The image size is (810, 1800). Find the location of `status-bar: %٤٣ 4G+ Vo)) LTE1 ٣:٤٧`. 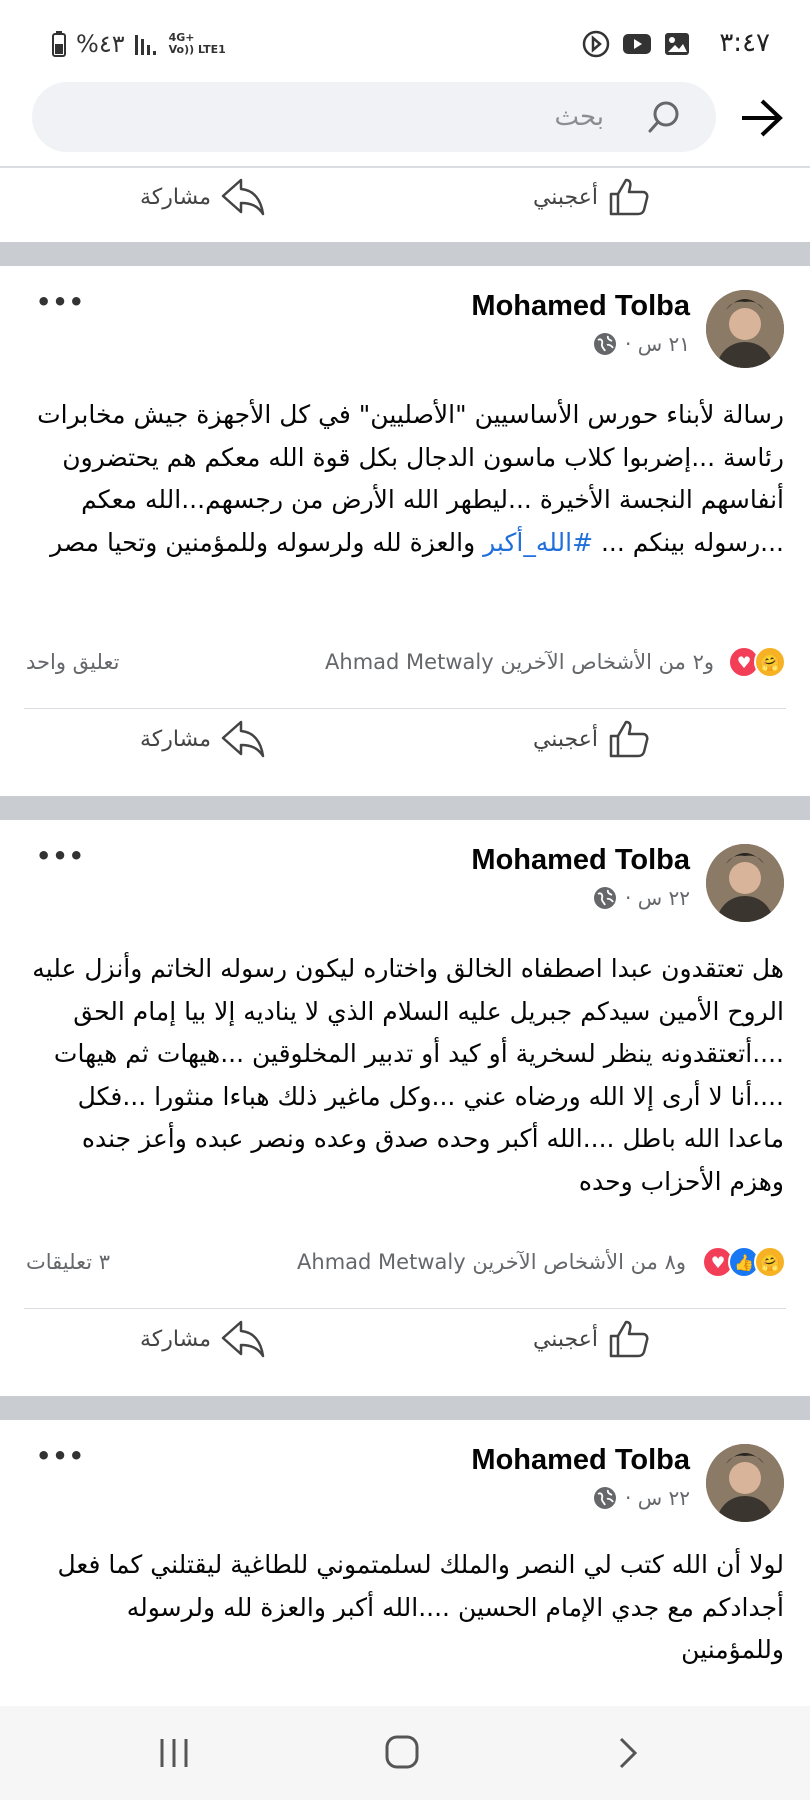

status-bar: %٤٣ 4G+ Vo)) LTE1 ٣:٤٧ is located at coordinates (405, 39).